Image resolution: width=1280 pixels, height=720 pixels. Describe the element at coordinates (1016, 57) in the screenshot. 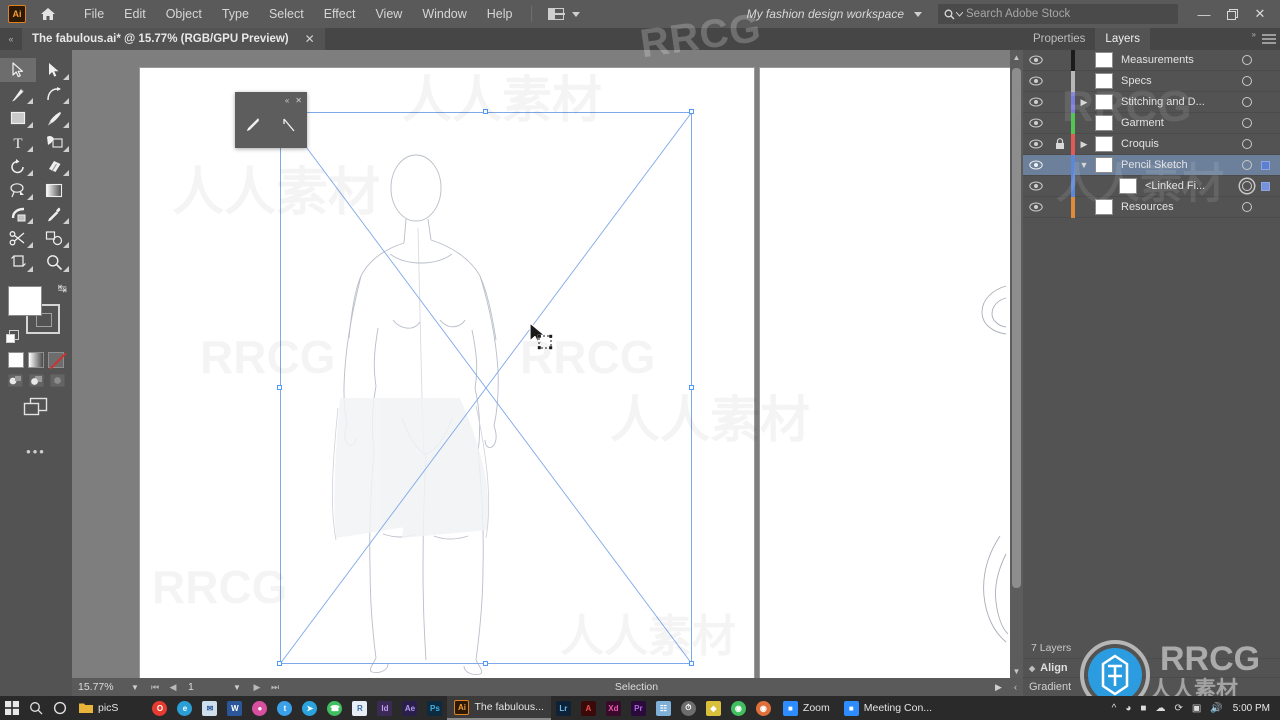

I see `scroll-up-icon: ▲` at that location.